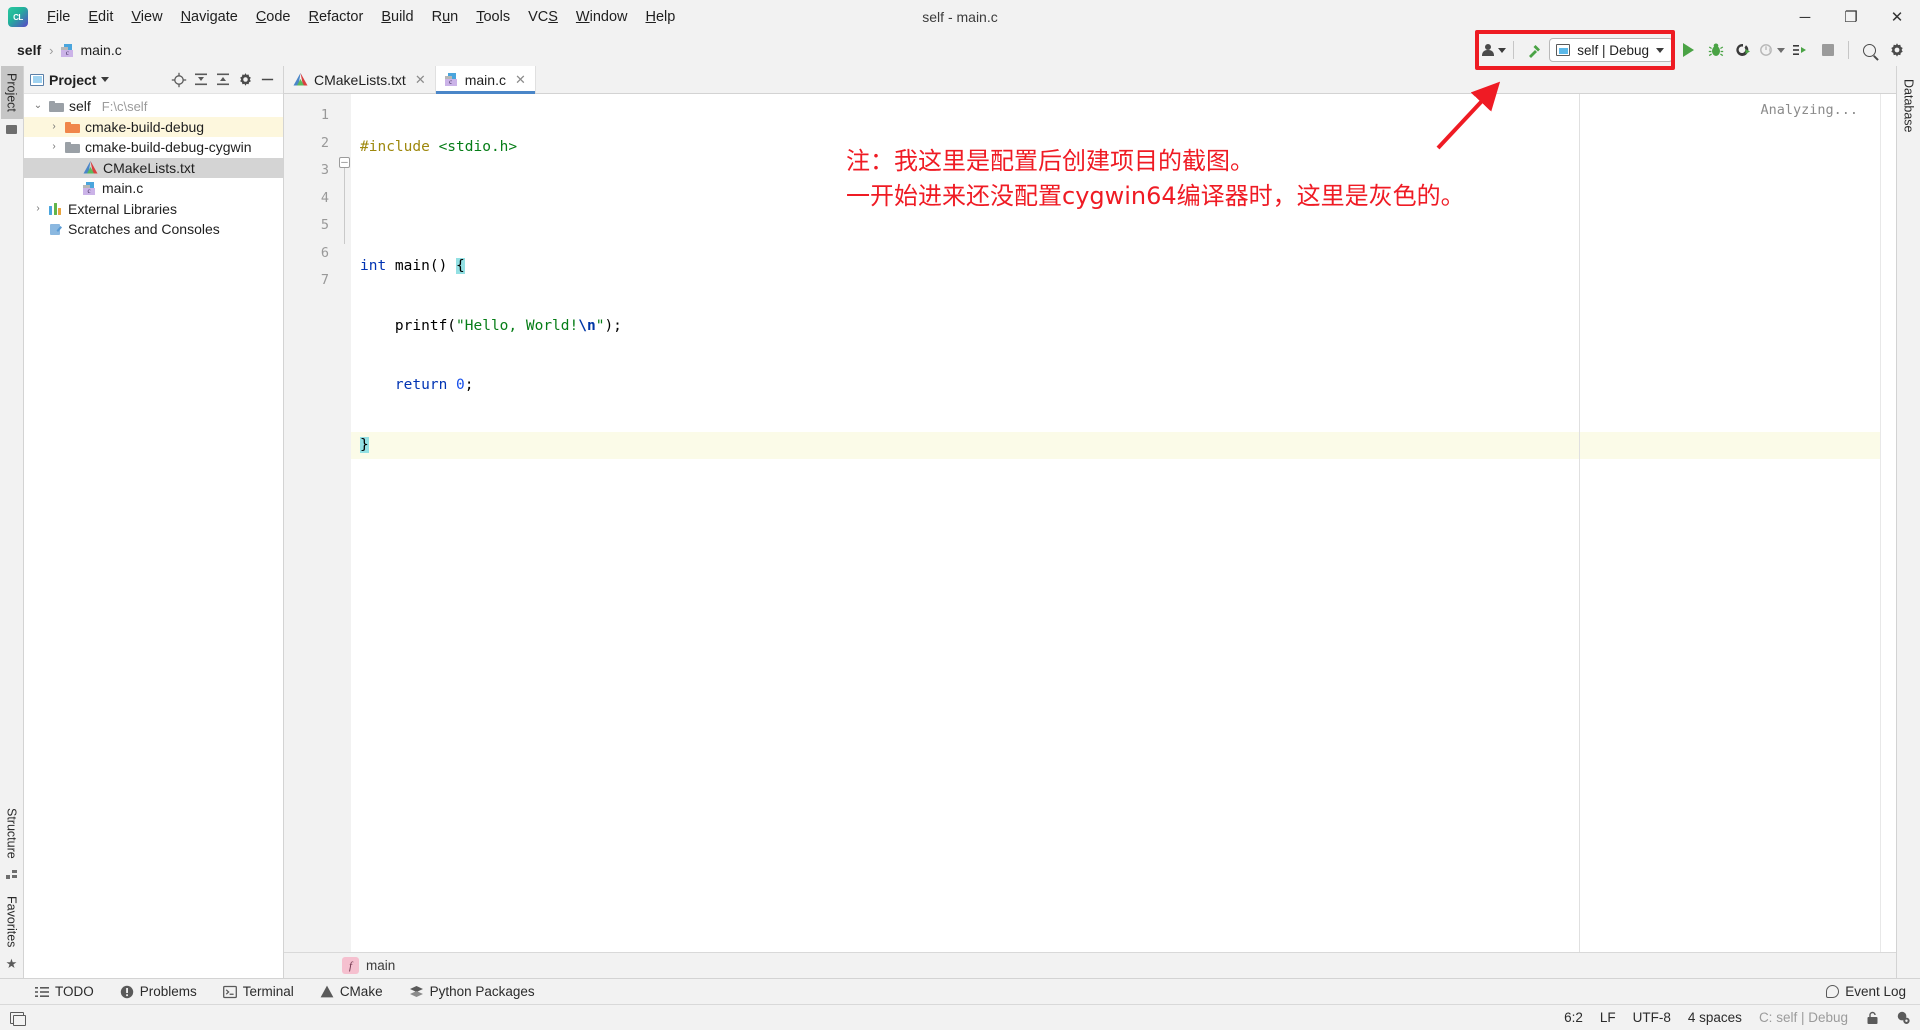  What do you see at coordinates (1115, 445) in the screenshot?
I see `code-line-6: }` at bounding box center [1115, 445].